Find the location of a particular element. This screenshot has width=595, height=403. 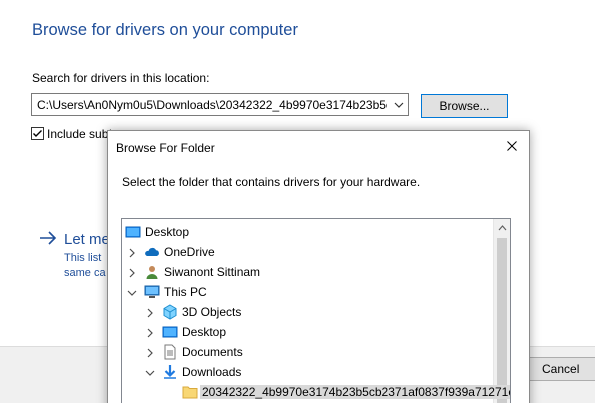

tree-item-label: 3D Objects is located at coordinates (211, 312).